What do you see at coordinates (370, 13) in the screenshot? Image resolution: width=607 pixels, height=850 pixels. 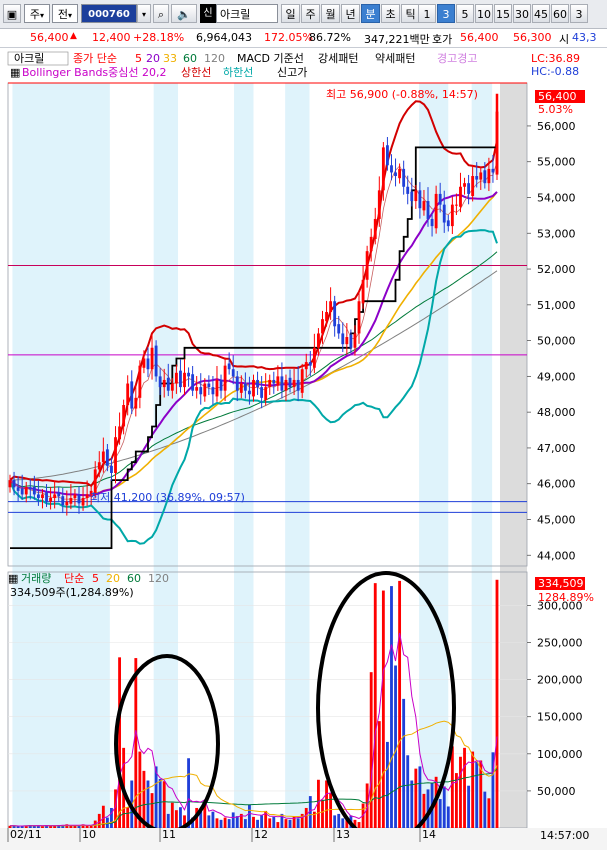 I see `period-tab-4: 분` at bounding box center [370, 13].